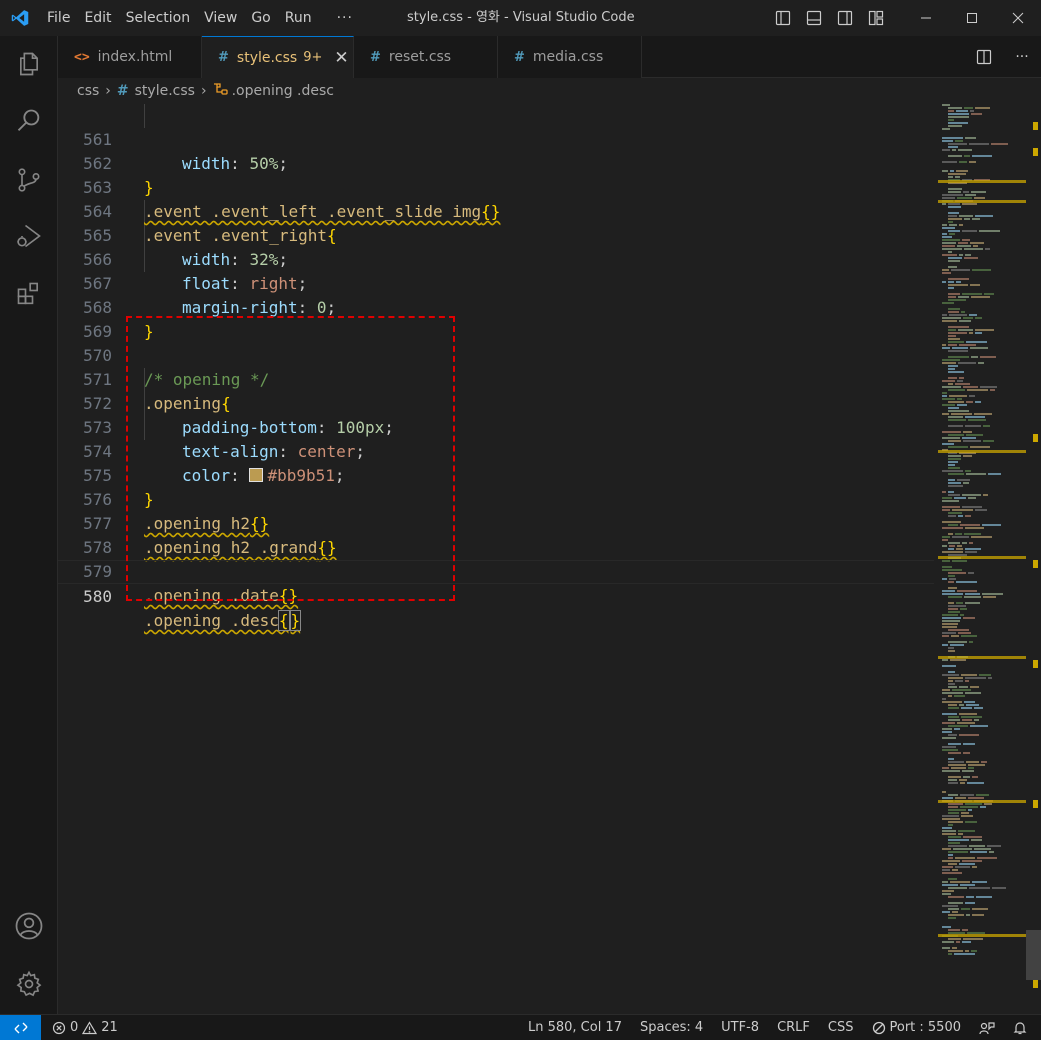  I want to click on menu-edit: Edit, so click(97, 18).